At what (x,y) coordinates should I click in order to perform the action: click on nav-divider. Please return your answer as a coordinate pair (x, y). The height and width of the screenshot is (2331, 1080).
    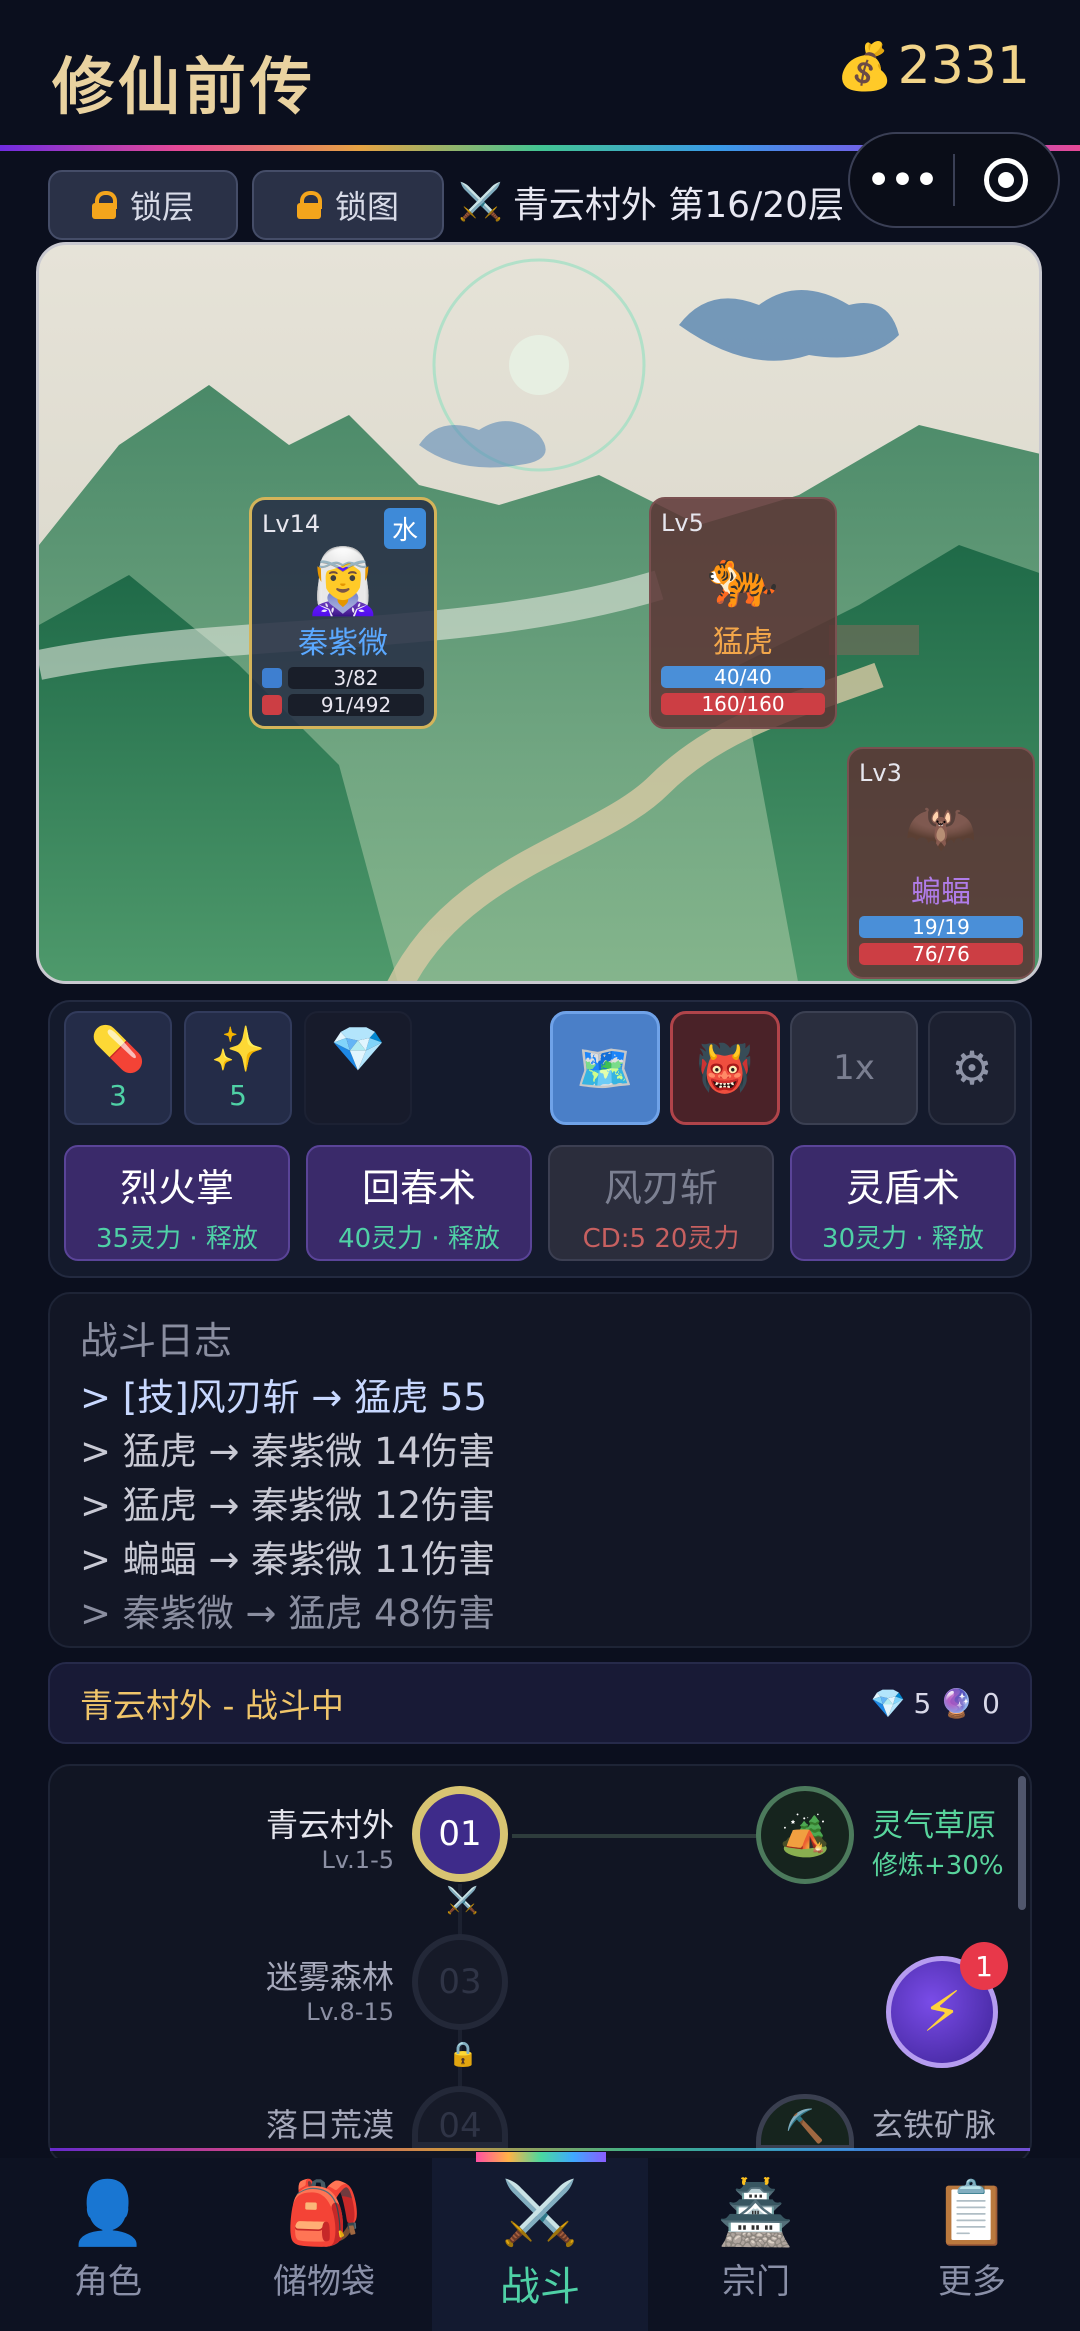
    Looking at the image, I should click on (540, 2149).